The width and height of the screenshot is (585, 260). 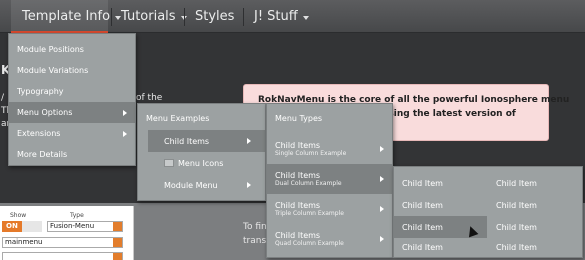 What do you see at coordinates (72, 91) in the screenshot?
I see `menu-item-typography: Typography` at bounding box center [72, 91].